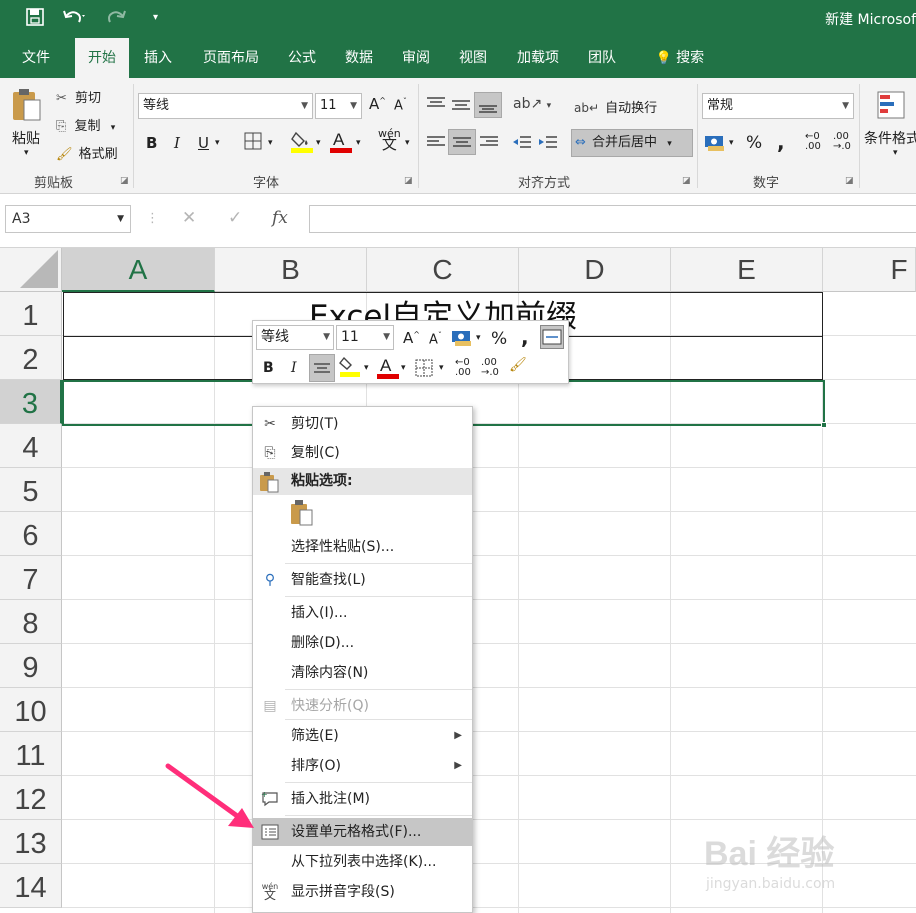 This screenshot has width=916, height=913. I want to click on row-header-8: 8, so click(31, 622).